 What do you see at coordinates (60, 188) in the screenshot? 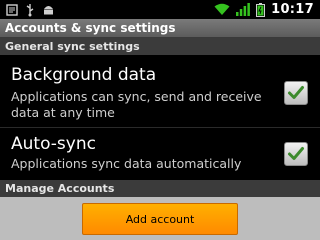
I see `section-header-label: Manage Accounts` at bounding box center [60, 188].